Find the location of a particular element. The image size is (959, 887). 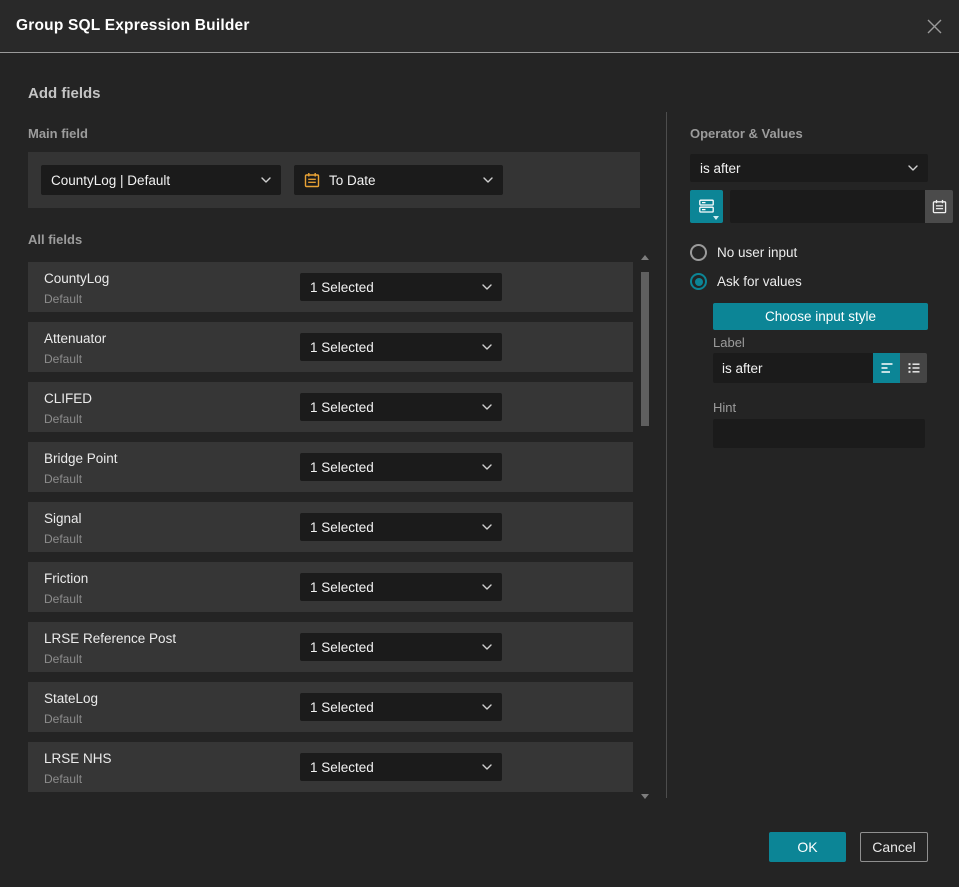

scroll-up-arrow-icon is located at coordinates (645, 257).